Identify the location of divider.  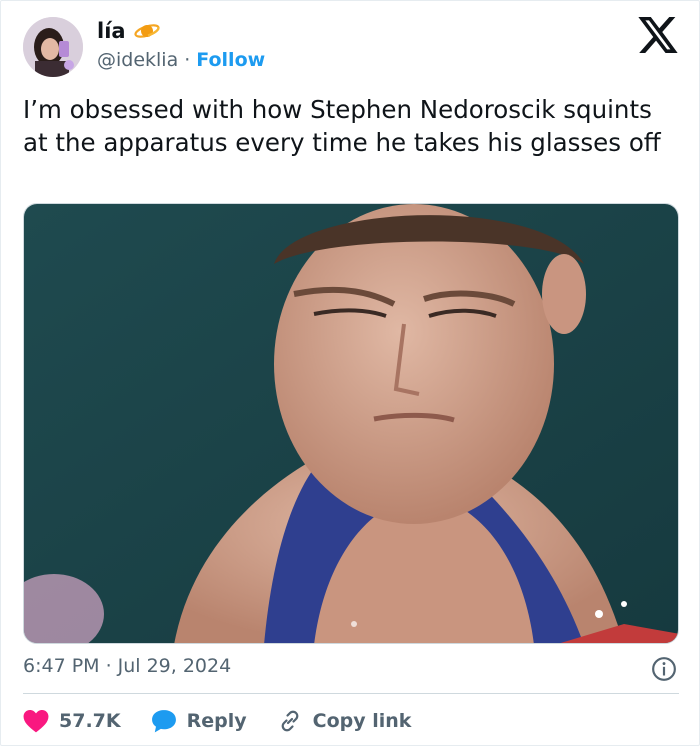
(351, 693).